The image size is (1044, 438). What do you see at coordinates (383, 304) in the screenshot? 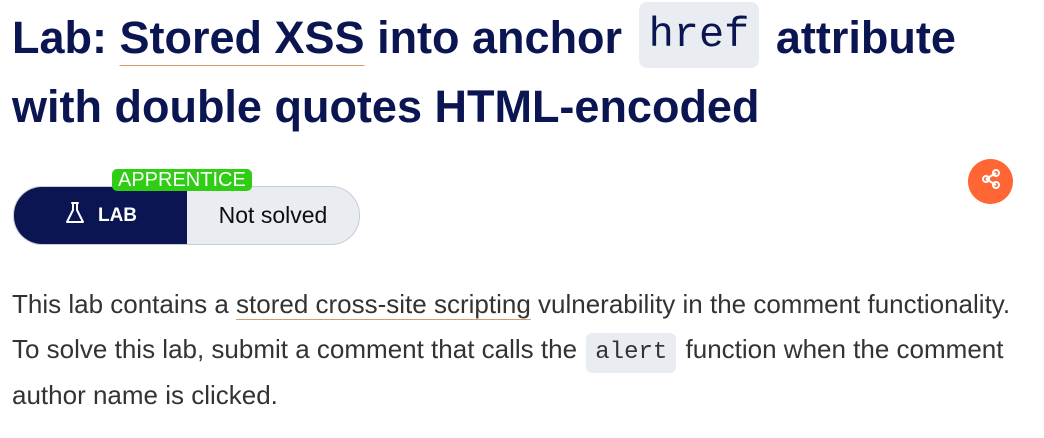
I see `stored-xss-link: stored cross-site scripting` at bounding box center [383, 304].